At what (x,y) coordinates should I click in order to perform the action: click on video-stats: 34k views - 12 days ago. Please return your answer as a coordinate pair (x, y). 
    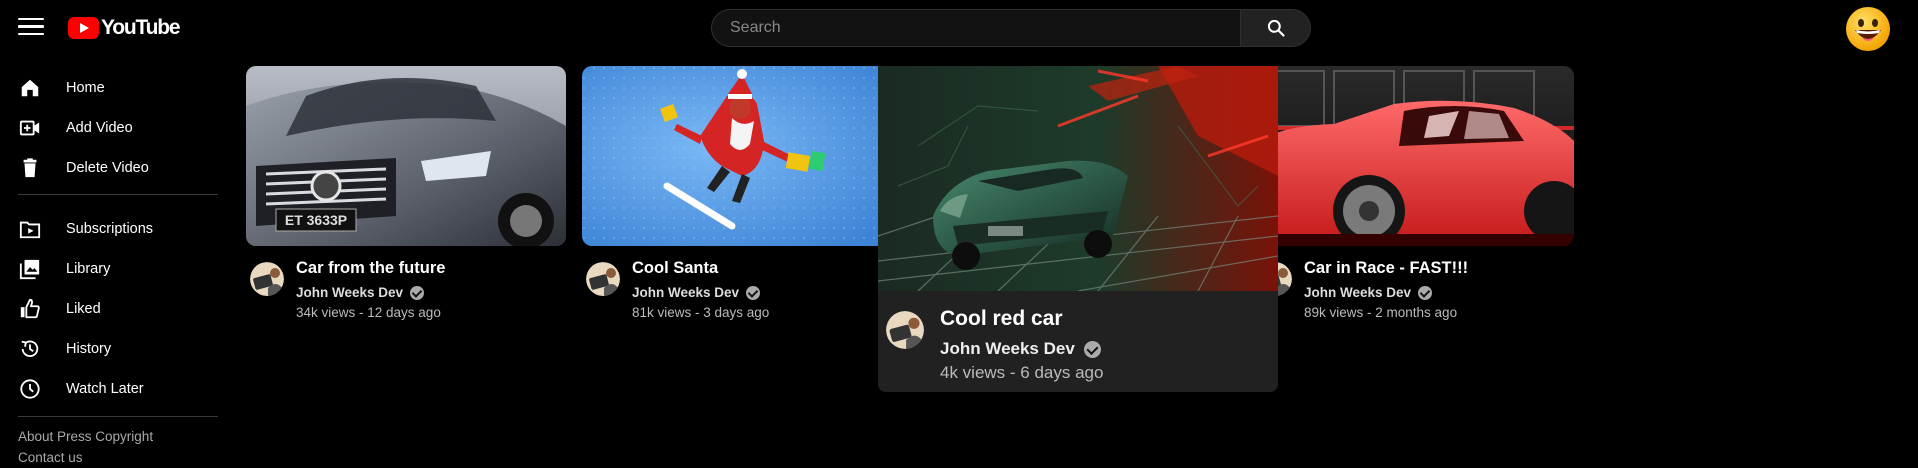
    Looking at the image, I should click on (368, 312).